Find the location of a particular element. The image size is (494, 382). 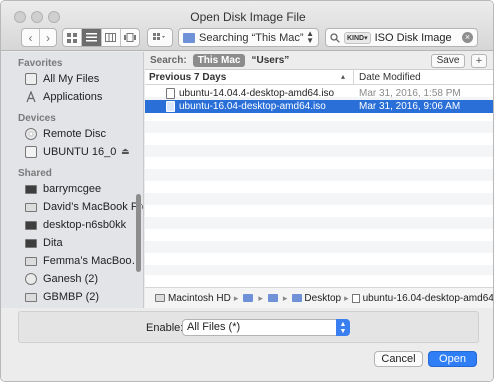

sidebar-item-gbmbp: GBMBP (2) is located at coordinates (62, 297).